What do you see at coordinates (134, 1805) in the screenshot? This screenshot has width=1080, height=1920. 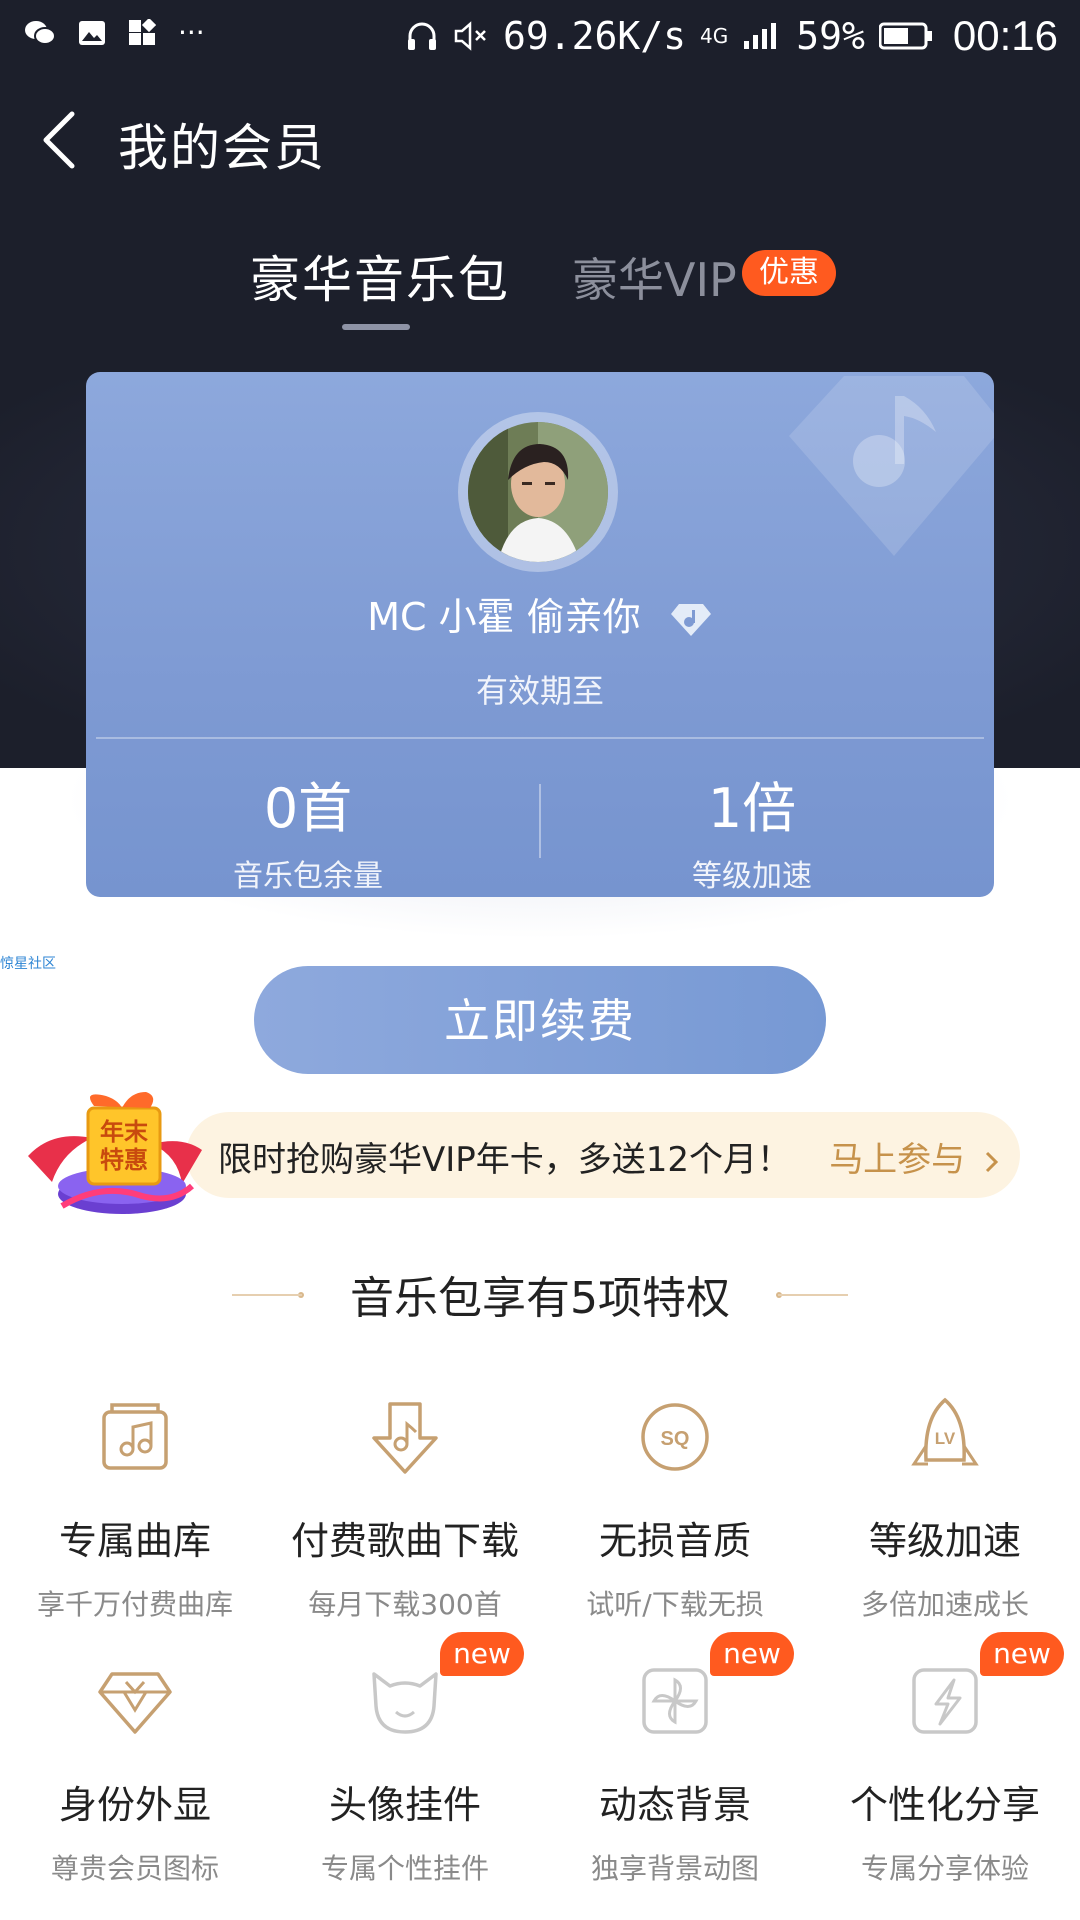 I see `privilege-name: 身份外显` at bounding box center [134, 1805].